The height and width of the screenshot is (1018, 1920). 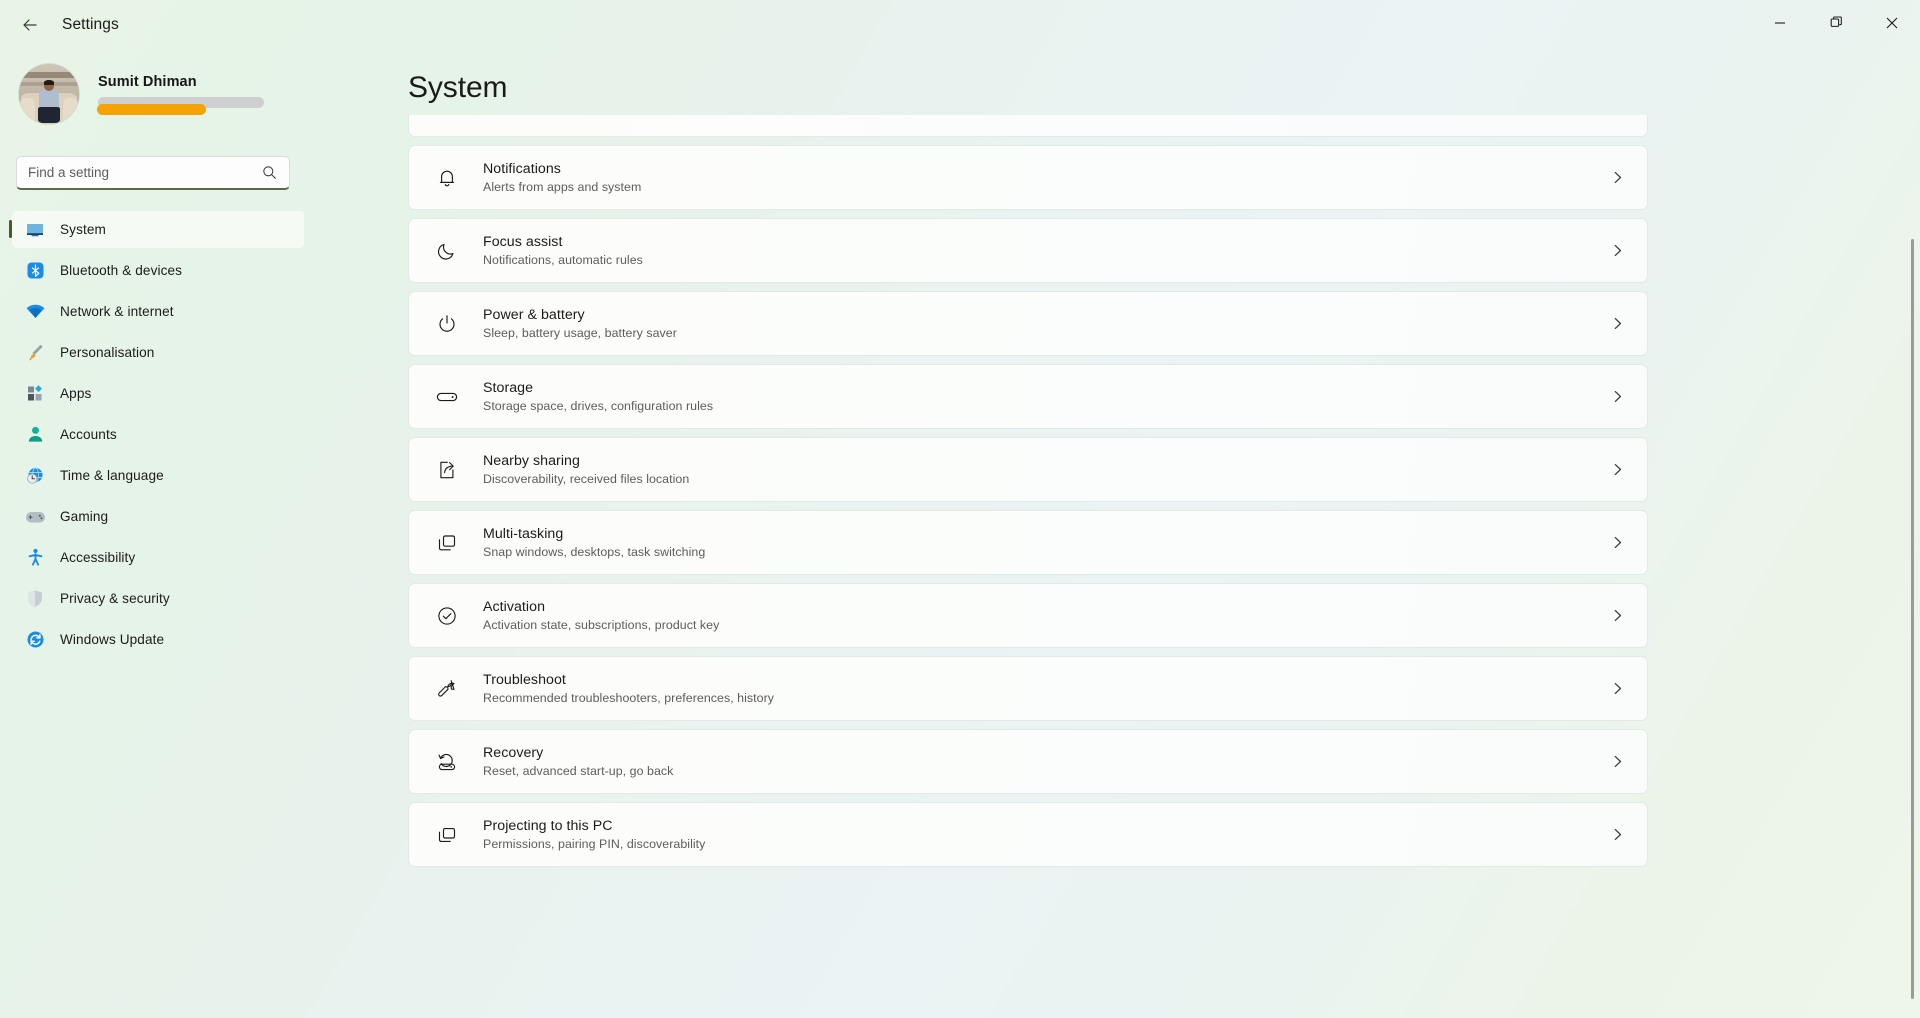 What do you see at coordinates (170, 94) in the screenshot?
I see `user-profile: Sumit Dhiman` at bounding box center [170, 94].